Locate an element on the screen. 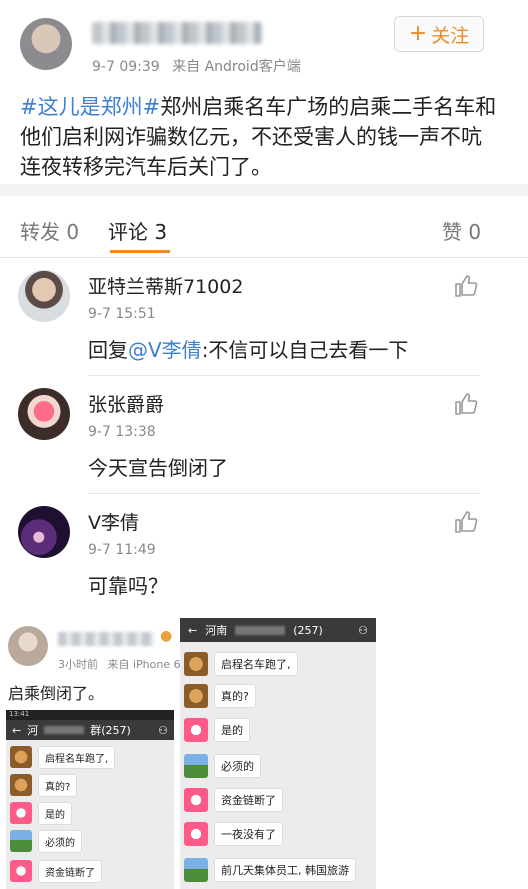  chat-message: 一夜没有了 is located at coordinates (233, 834).